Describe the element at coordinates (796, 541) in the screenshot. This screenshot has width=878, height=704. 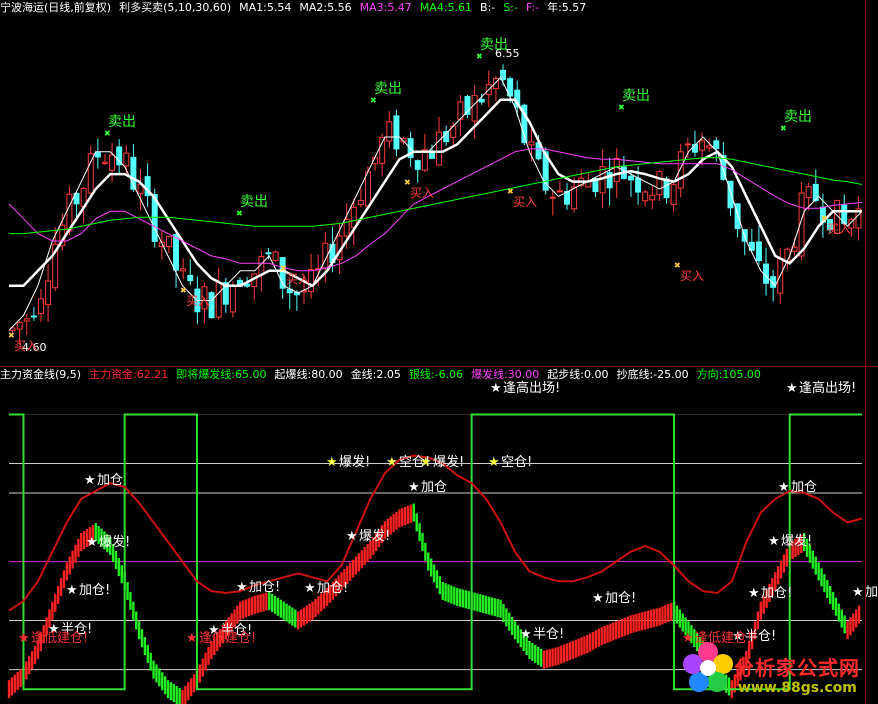
I see `signal-label: 爆发!` at that location.